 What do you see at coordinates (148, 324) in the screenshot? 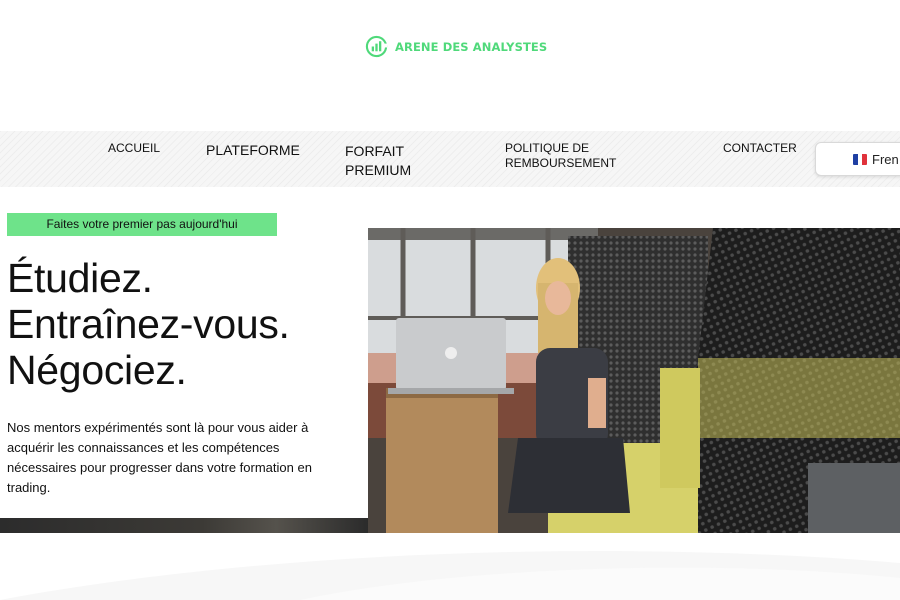
I see `headline-line-2: Entraînez-vous.` at bounding box center [148, 324].